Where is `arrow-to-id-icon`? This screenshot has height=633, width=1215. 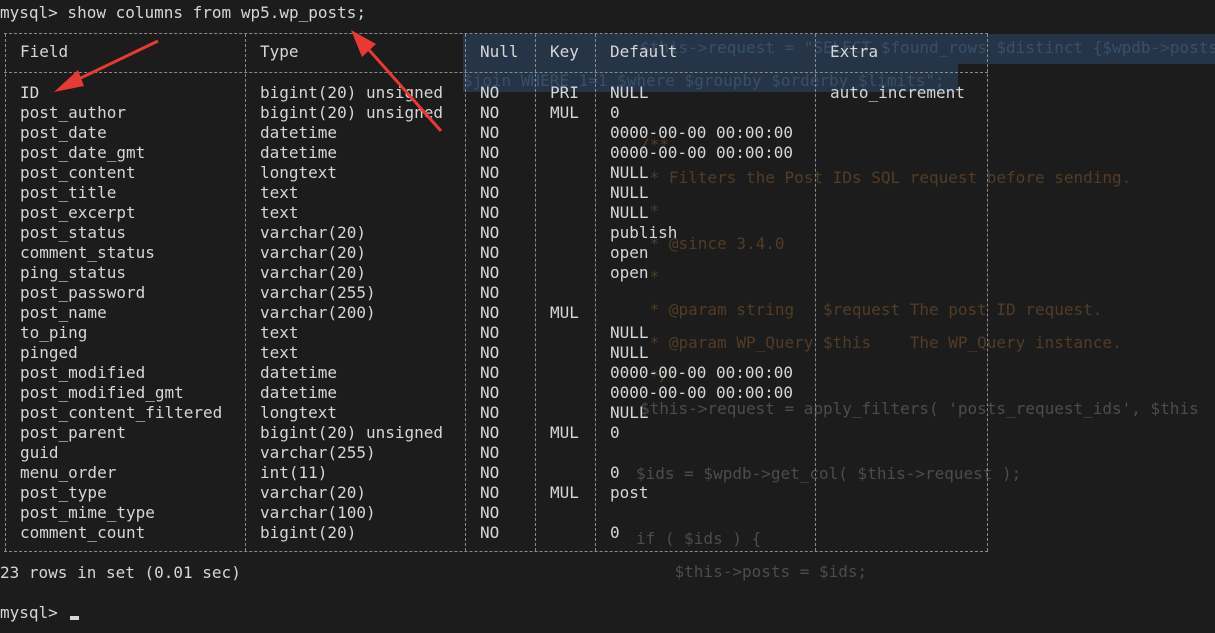 arrow-to-id-icon is located at coordinates (106, 65).